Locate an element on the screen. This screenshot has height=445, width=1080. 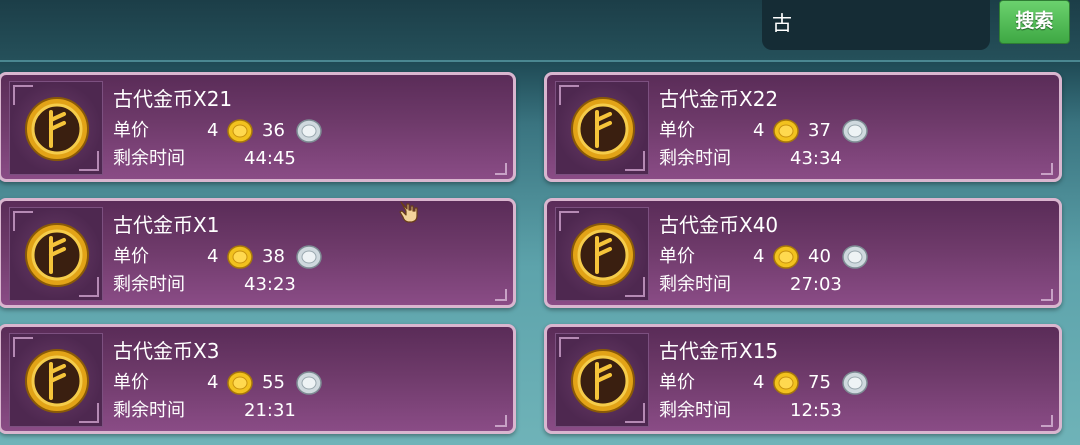
item-name: 古代金币X40 is located at coordinates (719, 225).